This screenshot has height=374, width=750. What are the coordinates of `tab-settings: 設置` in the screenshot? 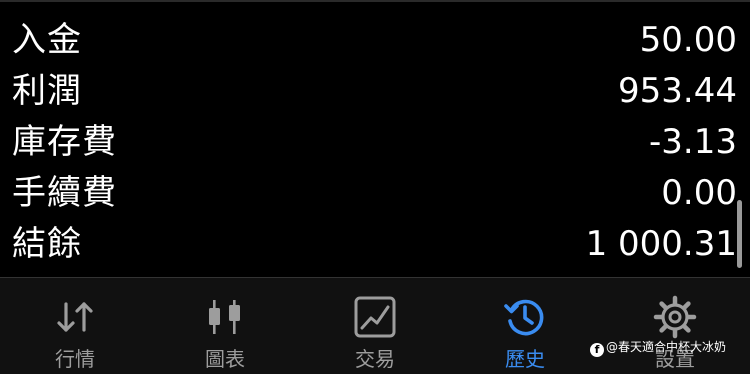 It's located at (675, 326).